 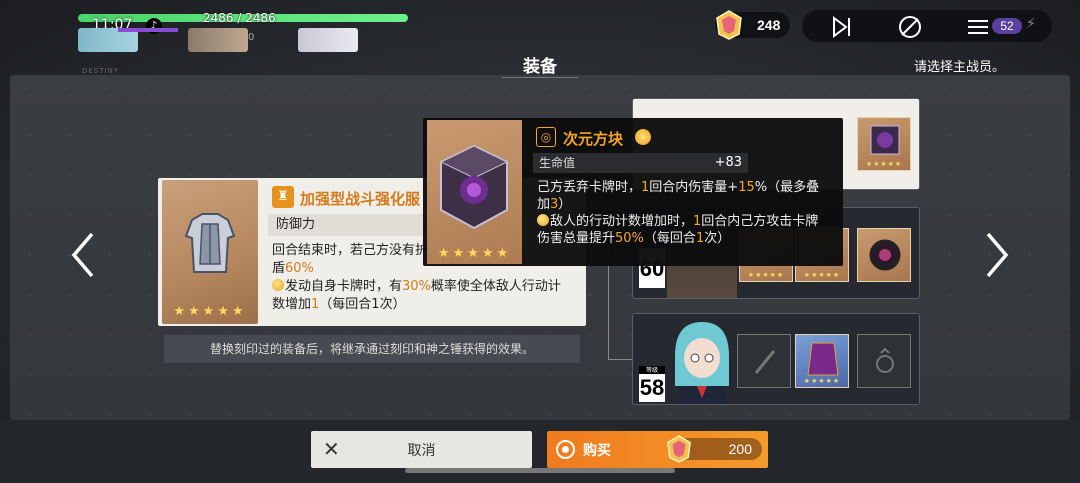 What do you see at coordinates (643, 137) in the screenshot?
I see `rarity-sun-icon` at bounding box center [643, 137].